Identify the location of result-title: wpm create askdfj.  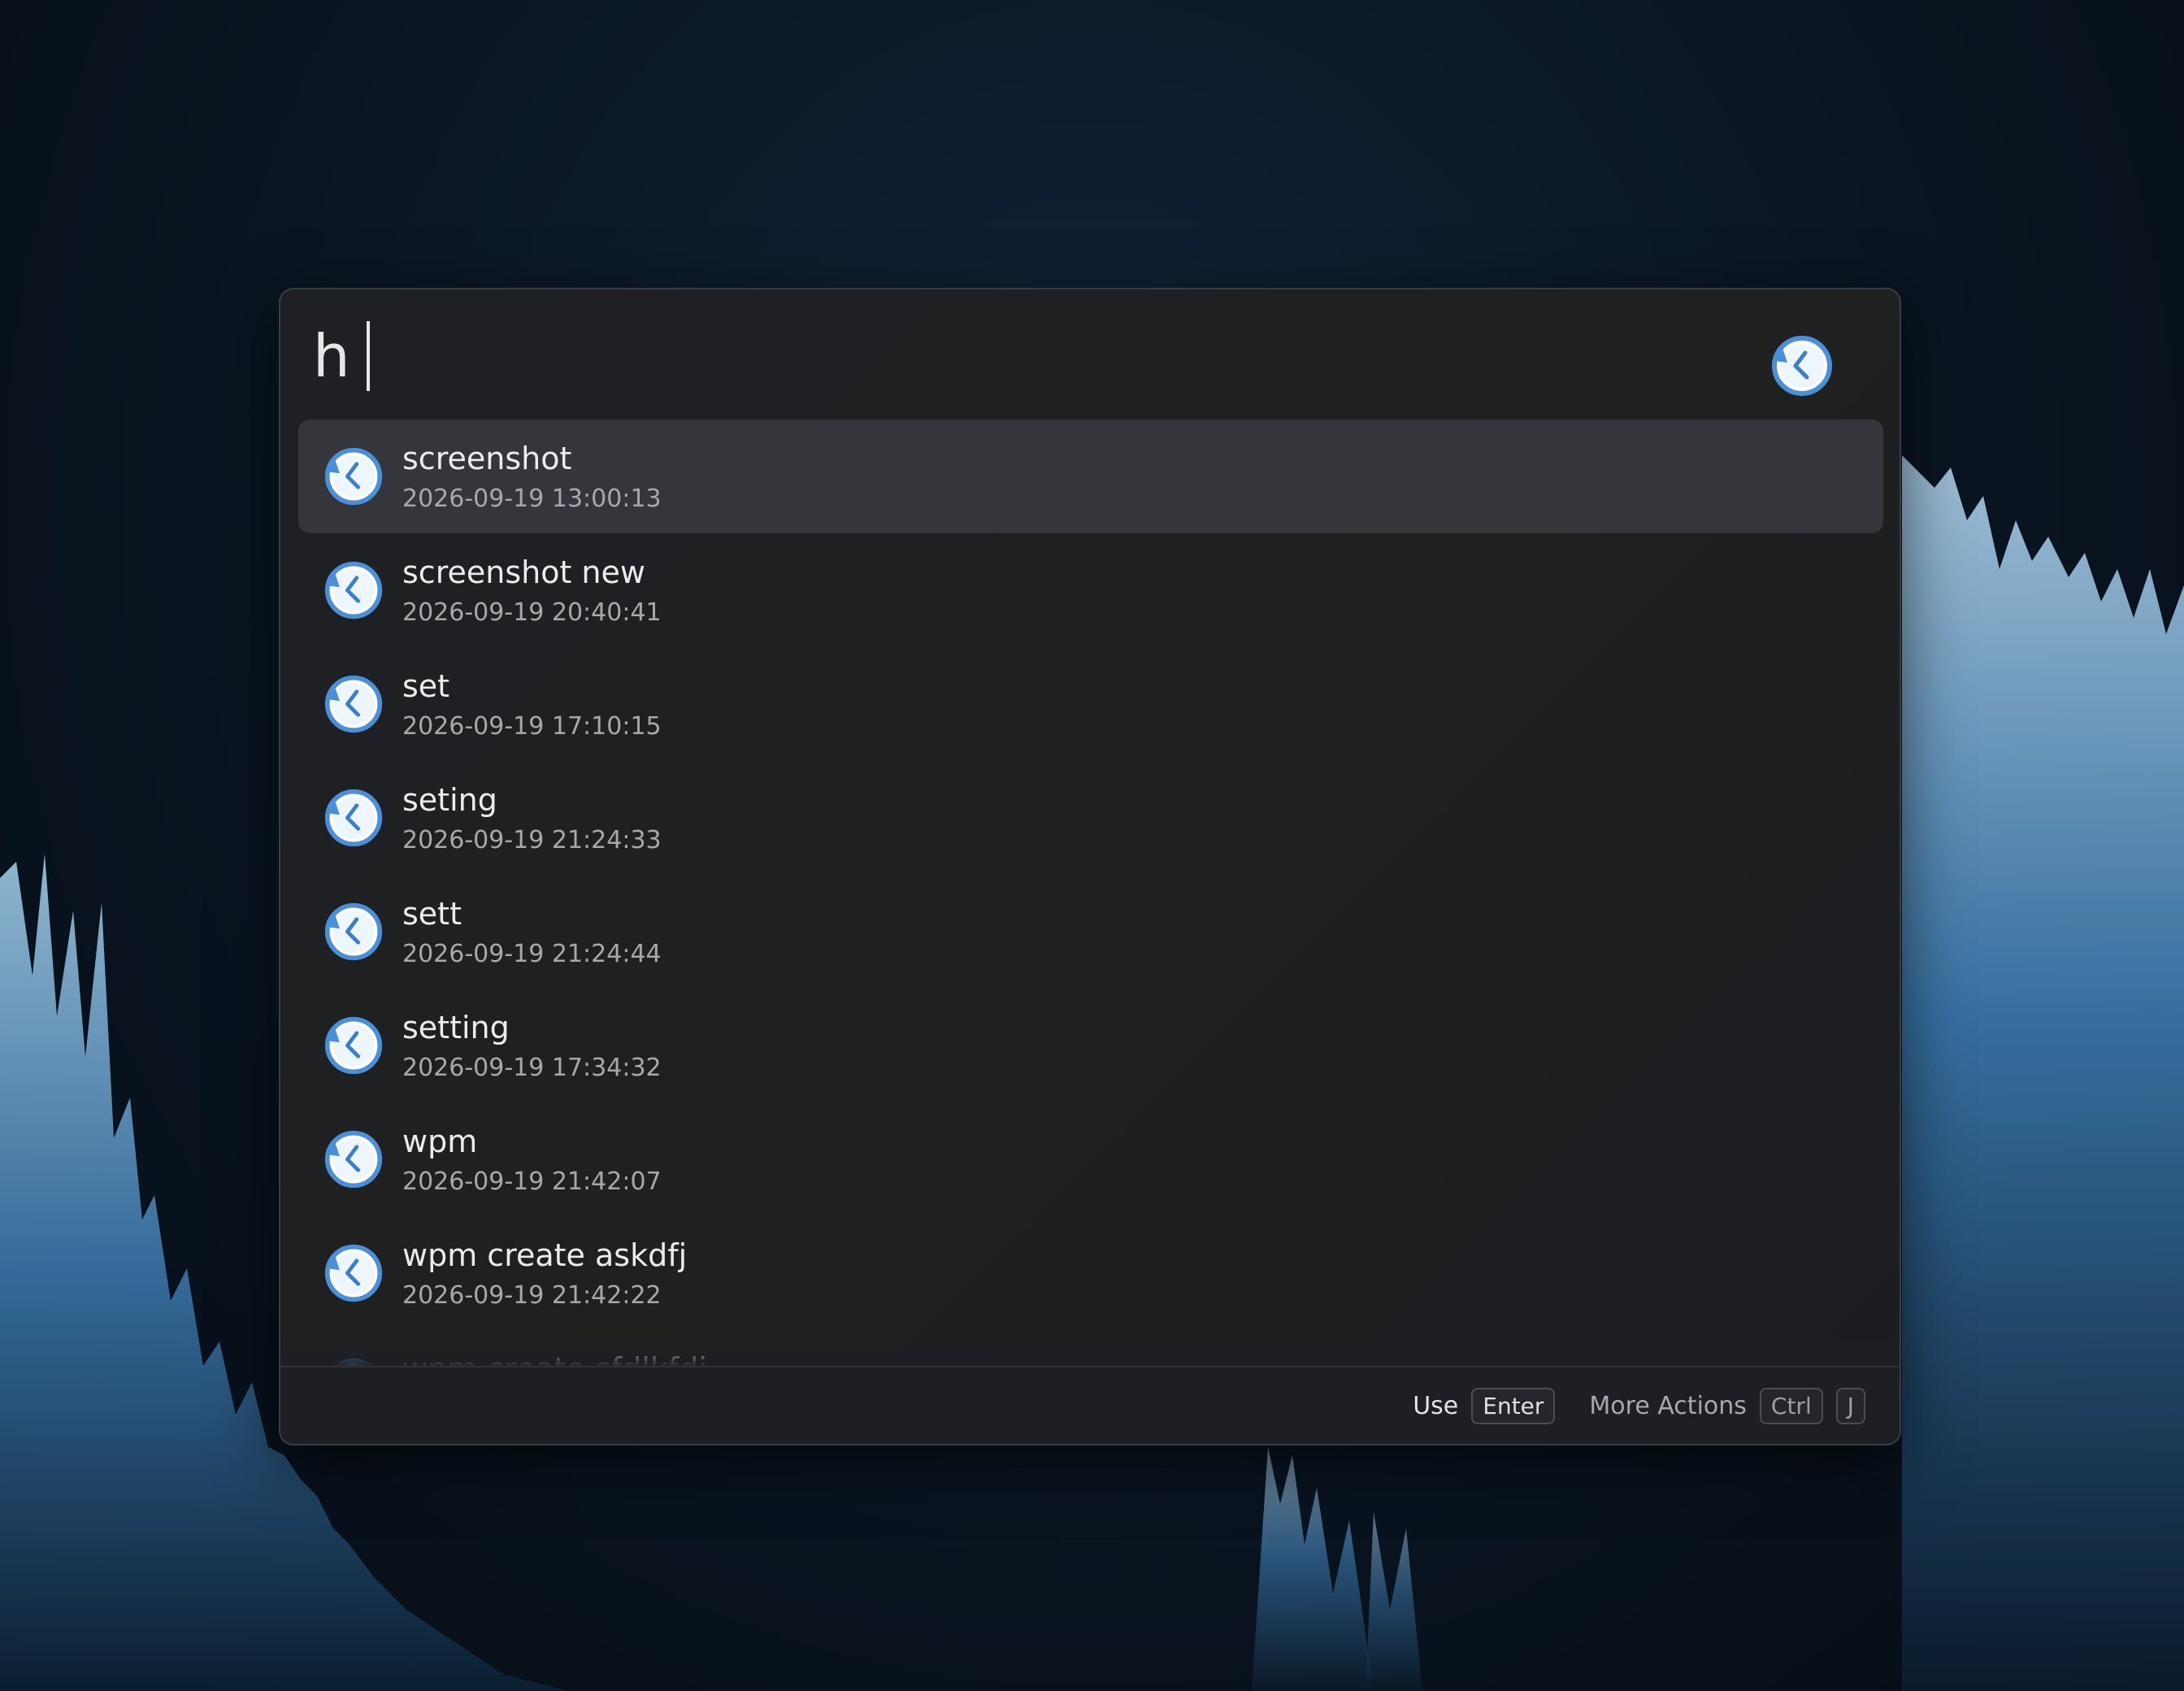
(545, 1255).